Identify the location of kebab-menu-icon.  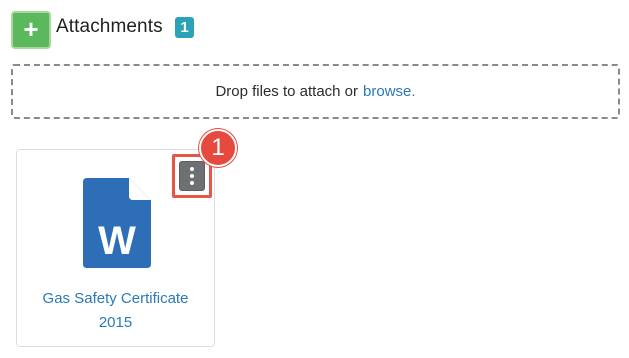
(192, 176).